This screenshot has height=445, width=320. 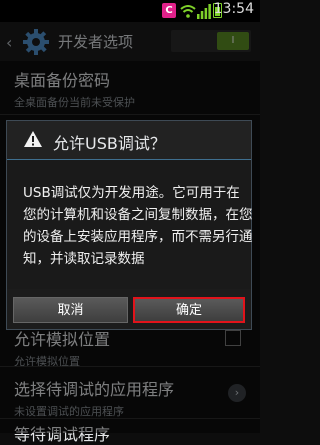 What do you see at coordinates (129, 309) in the screenshot?
I see `dialog-footer: 取消 确定` at bounding box center [129, 309].